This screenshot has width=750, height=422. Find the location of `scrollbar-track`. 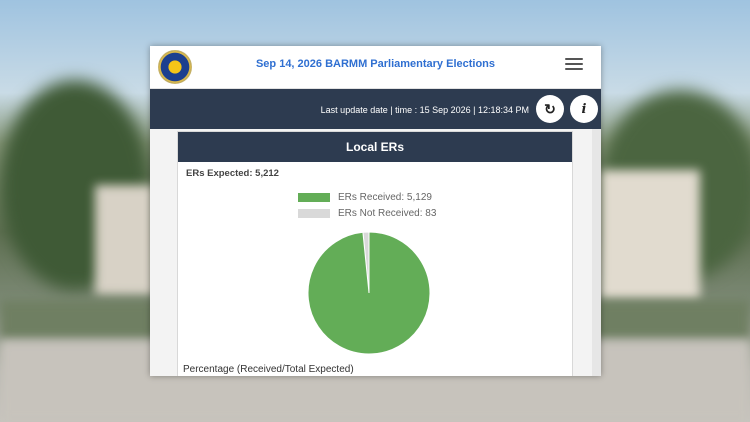

scrollbar-track is located at coordinates (596, 252).